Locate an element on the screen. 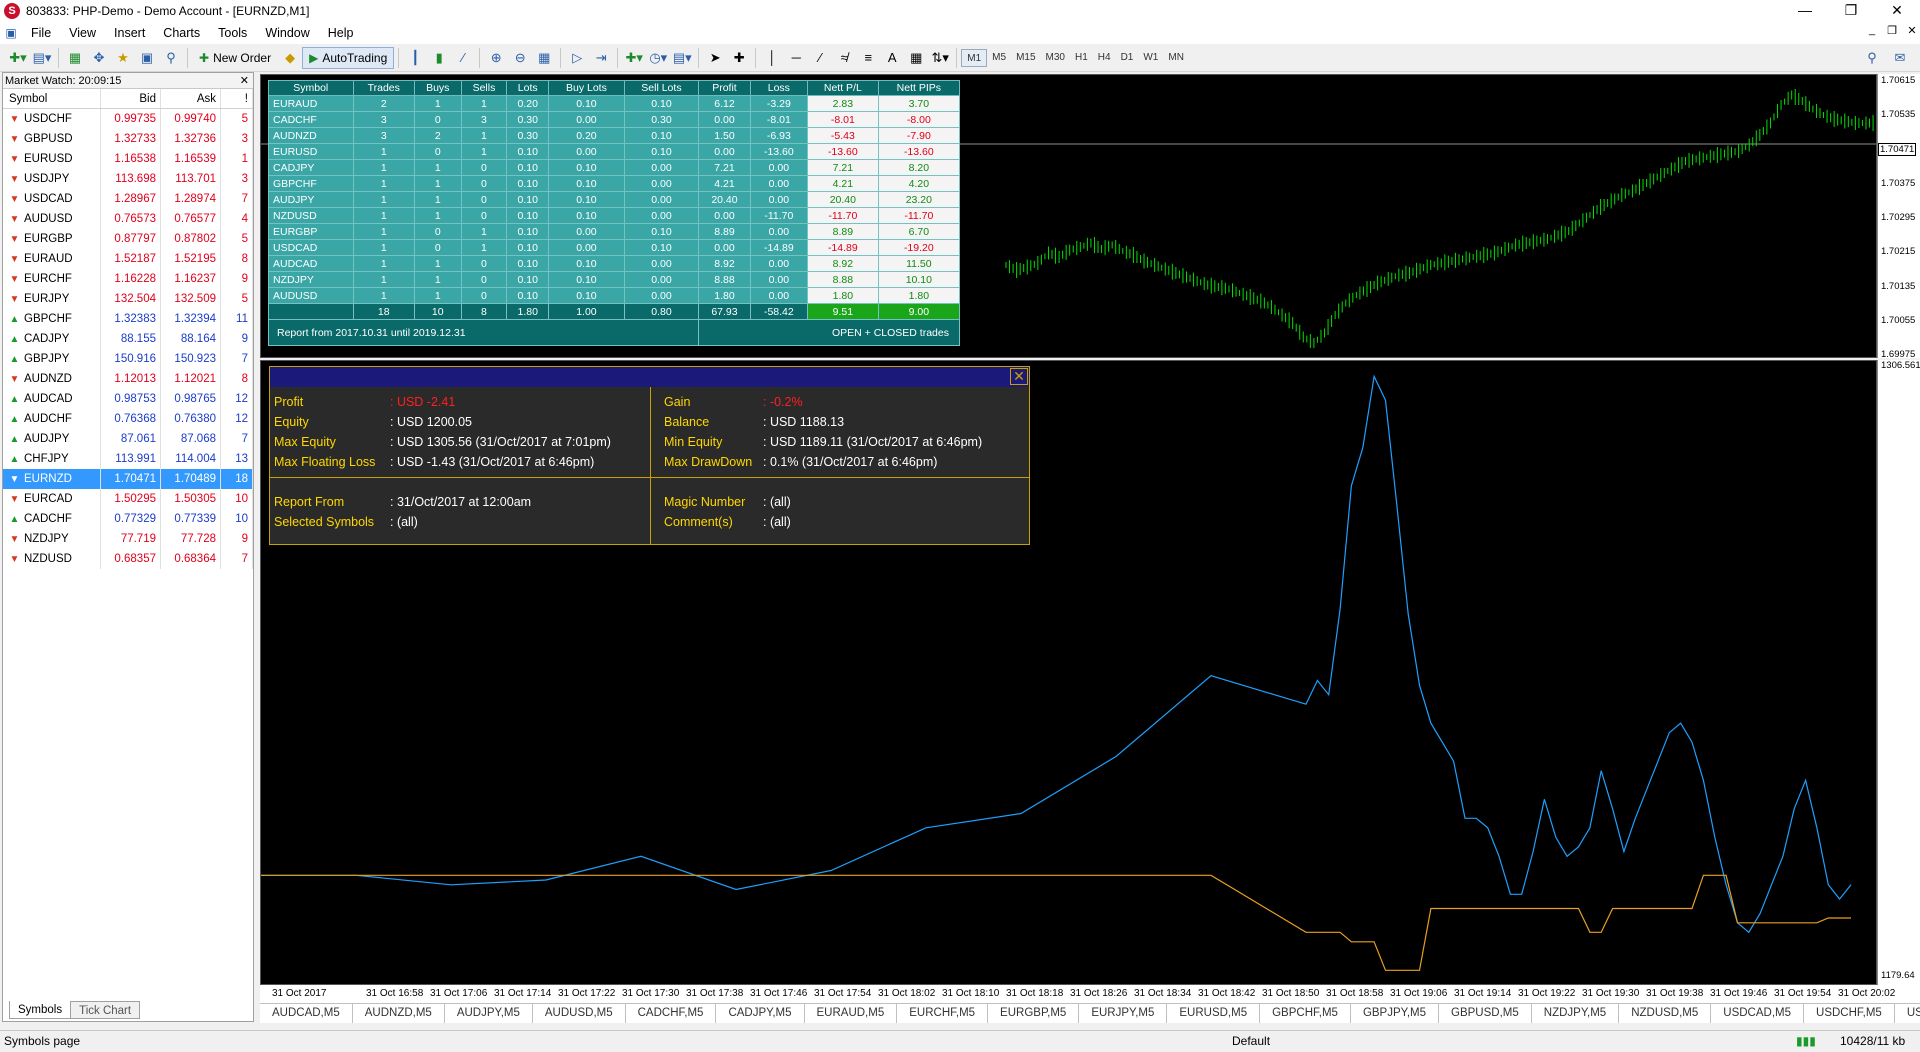  tf-w1: W1 is located at coordinates (1150, 58).